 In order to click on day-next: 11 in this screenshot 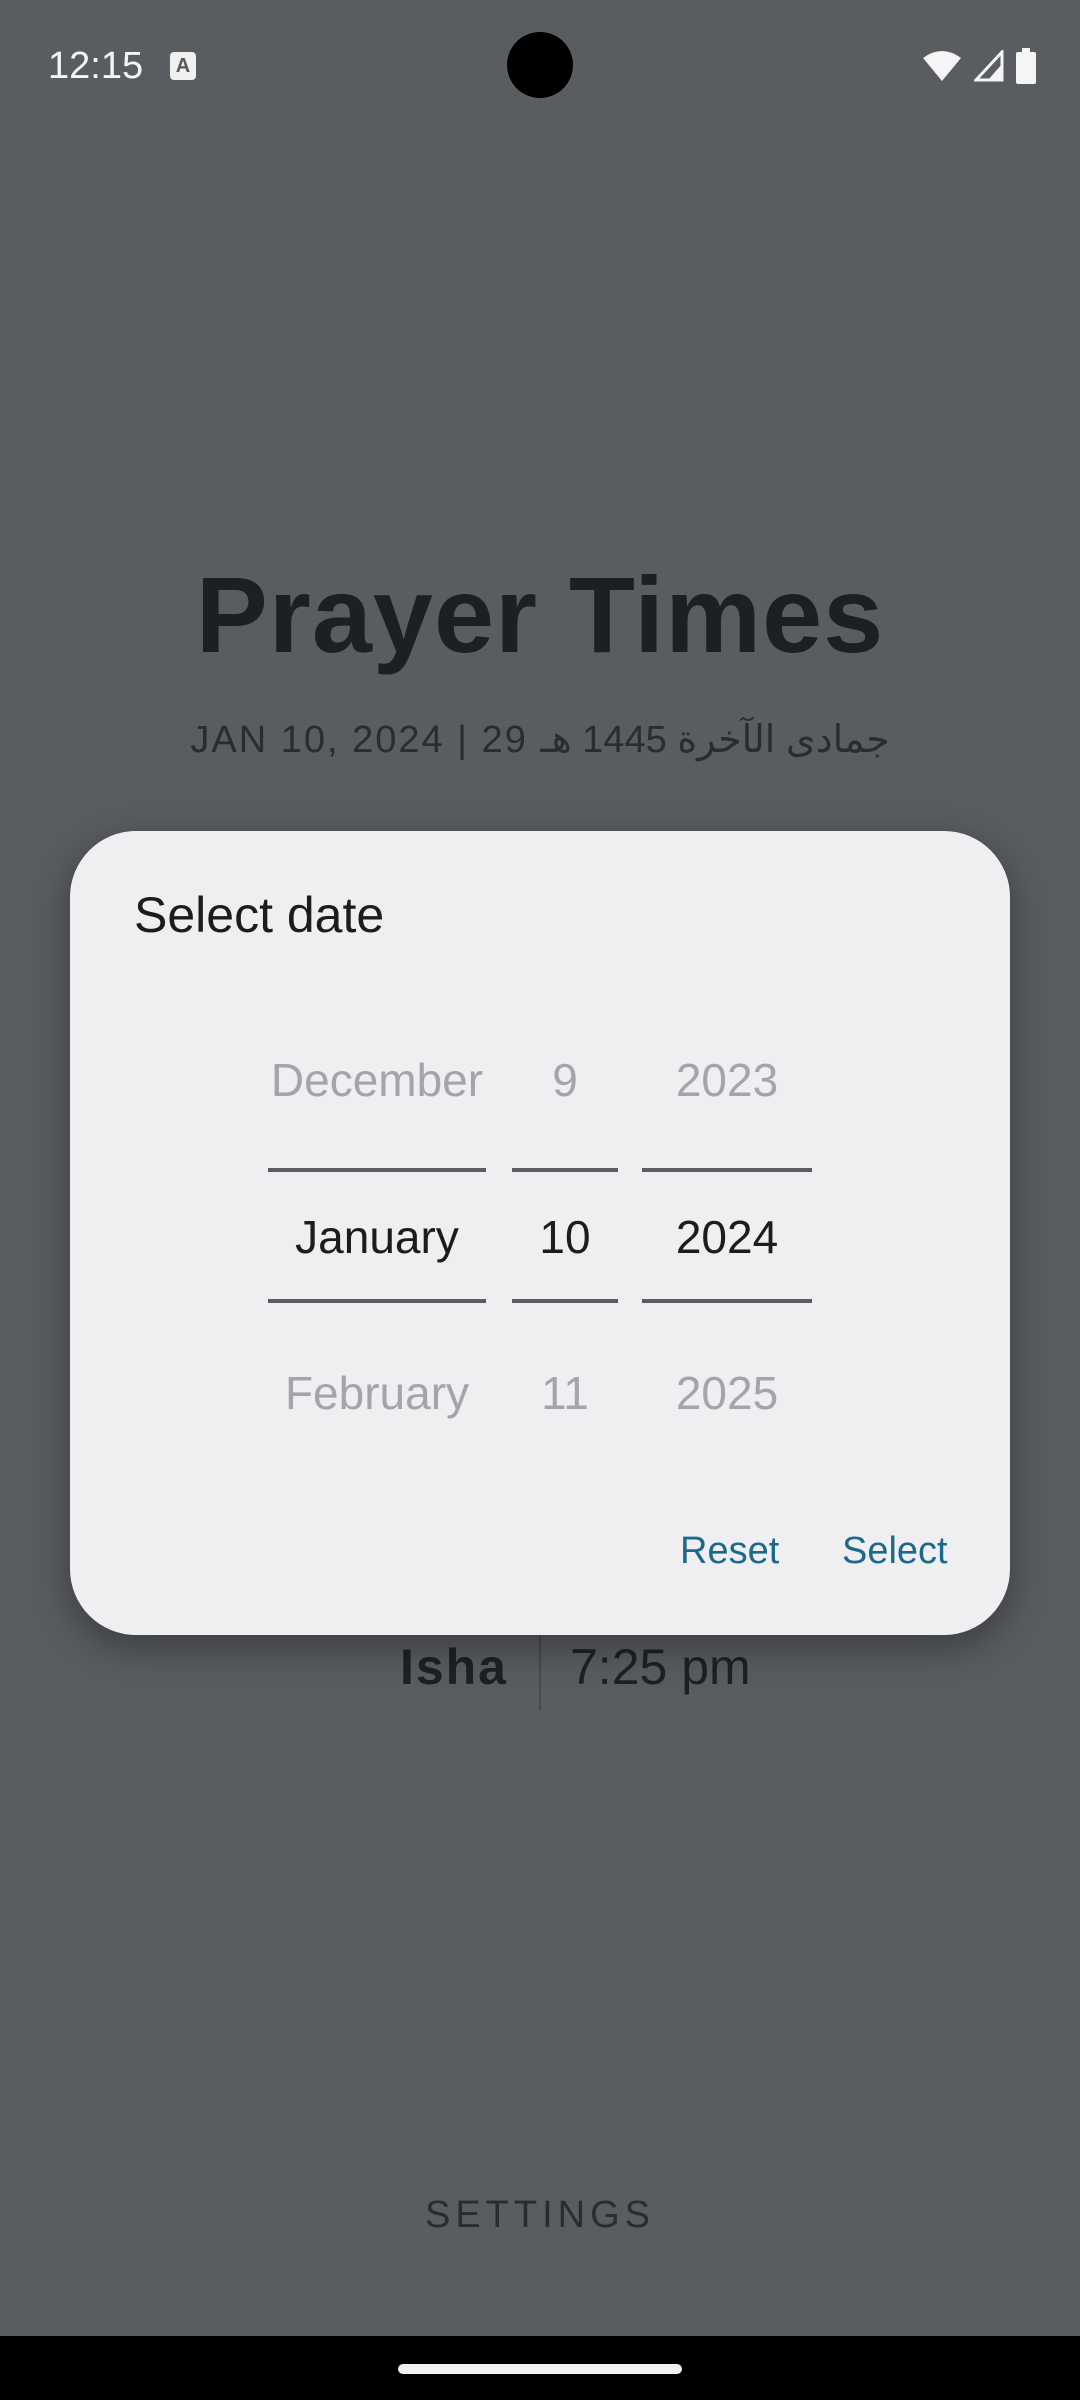, I will do `click(565, 1393)`.